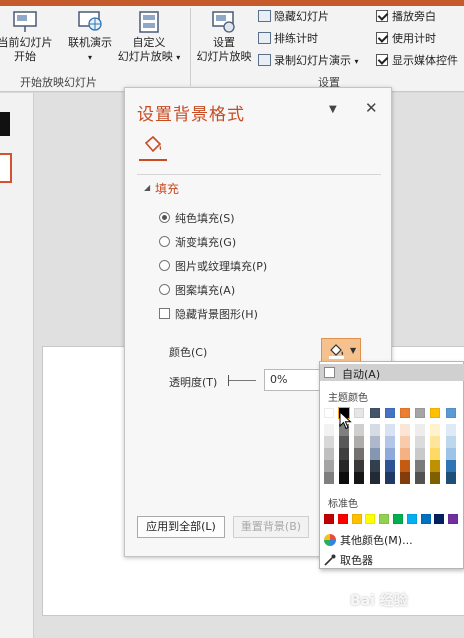  What do you see at coordinates (379, 601) in the screenshot?
I see `watermark: Bai 经验` at bounding box center [379, 601].